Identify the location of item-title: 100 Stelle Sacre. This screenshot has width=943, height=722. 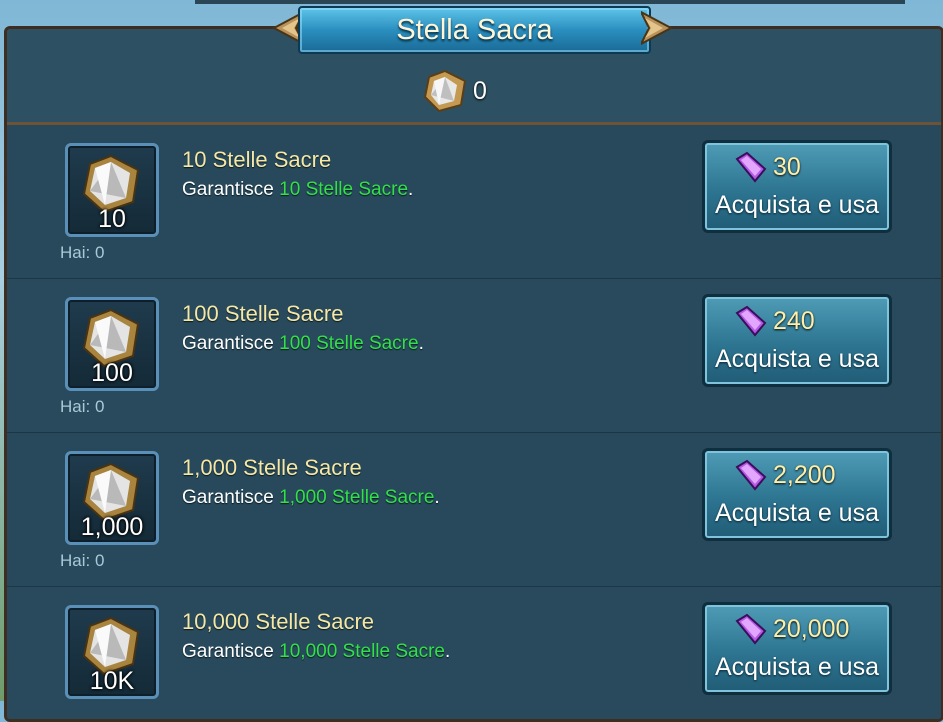
(263, 313).